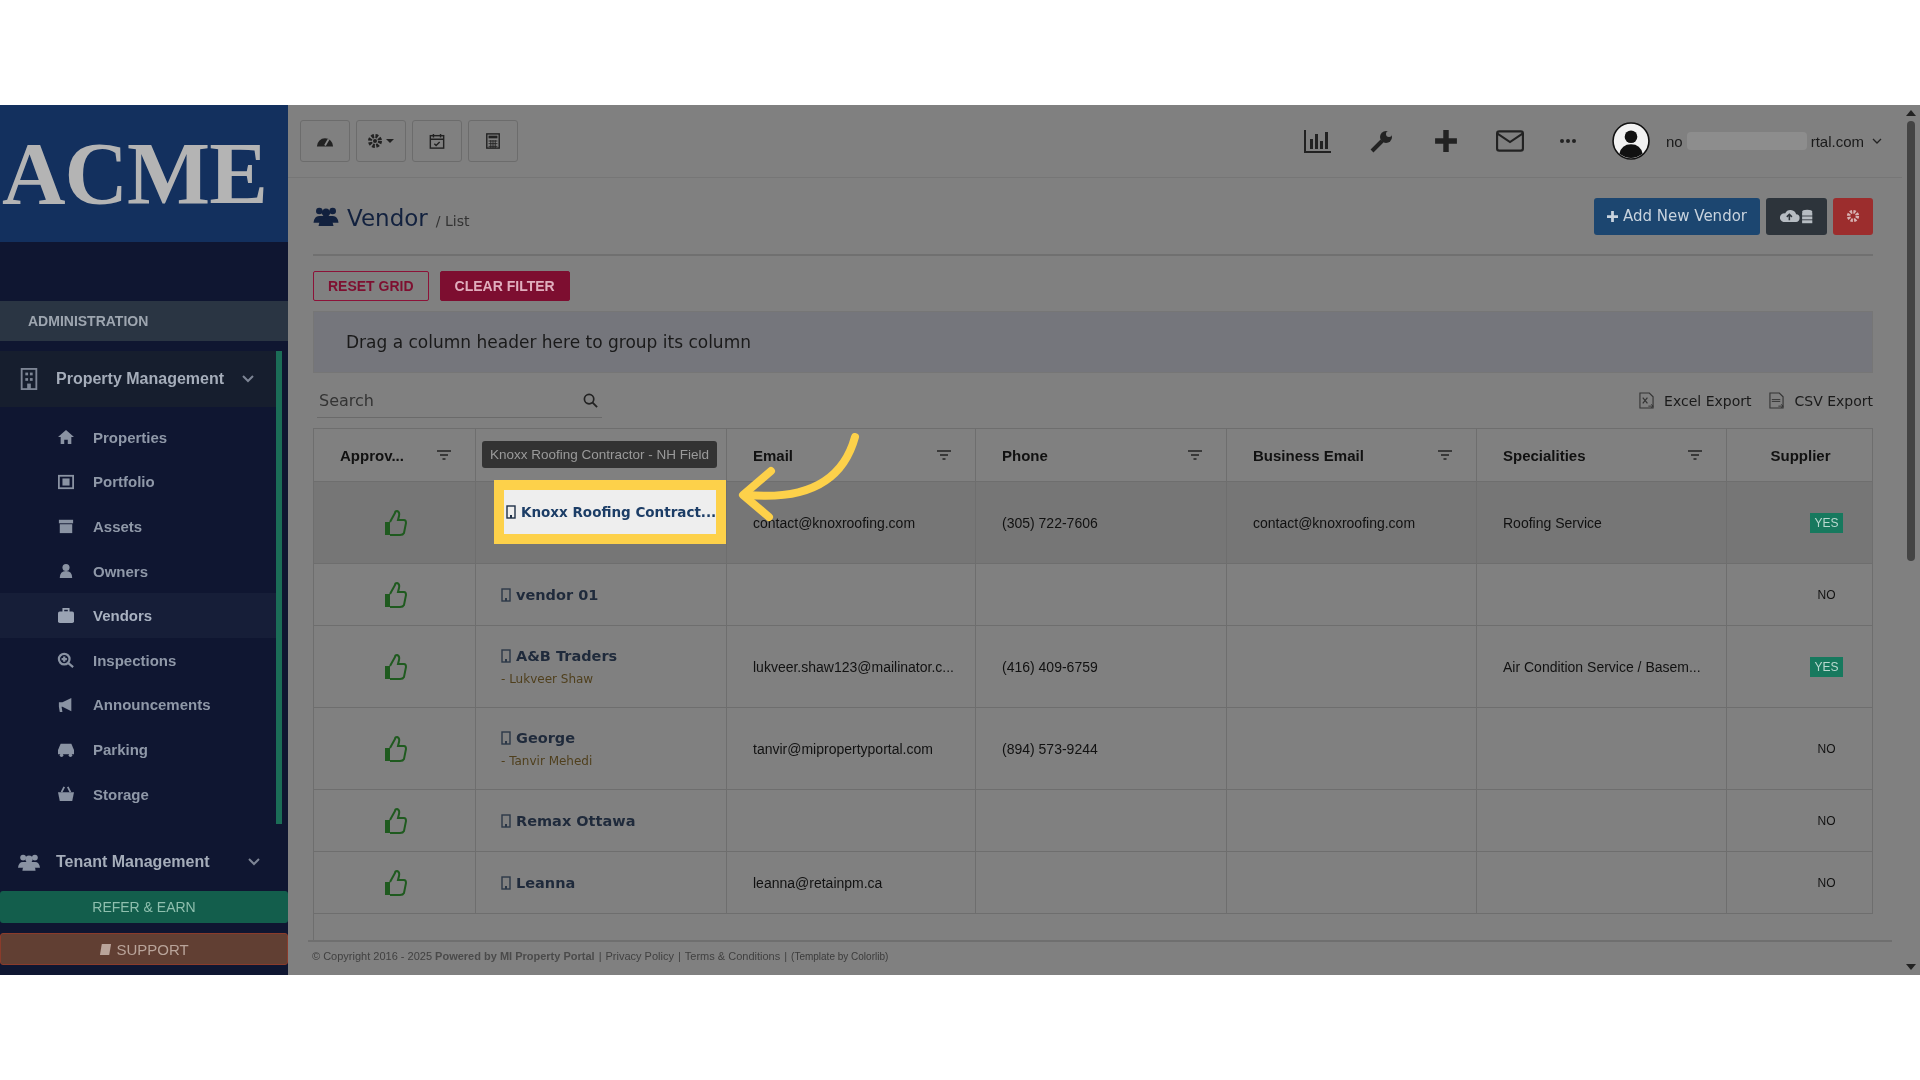 This screenshot has height=1080, width=1920. Describe the element at coordinates (1050, 748) in the screenshot. I see `table-cell-text: (894) 573-9244` at that location.